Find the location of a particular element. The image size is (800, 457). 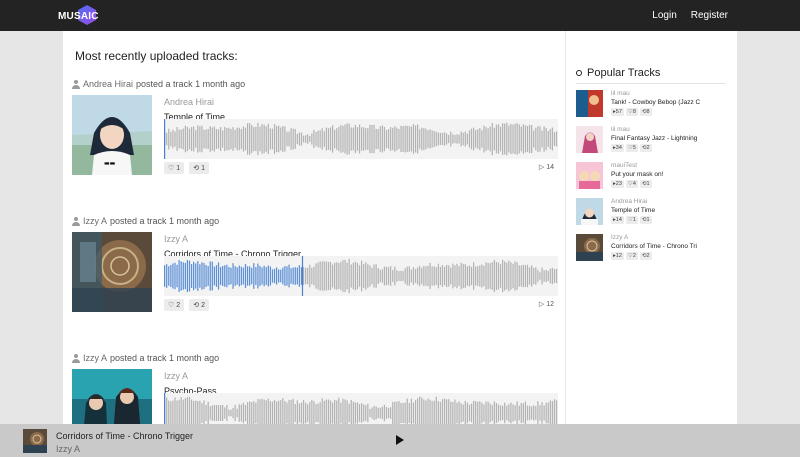

repost-stat-value: 8 is located at coordinates (648, 112).